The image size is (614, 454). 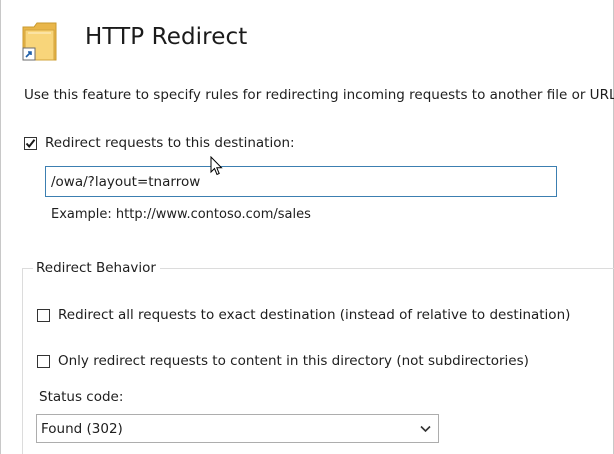 I want to click on destination-url-input, so click(x=301, y=181).